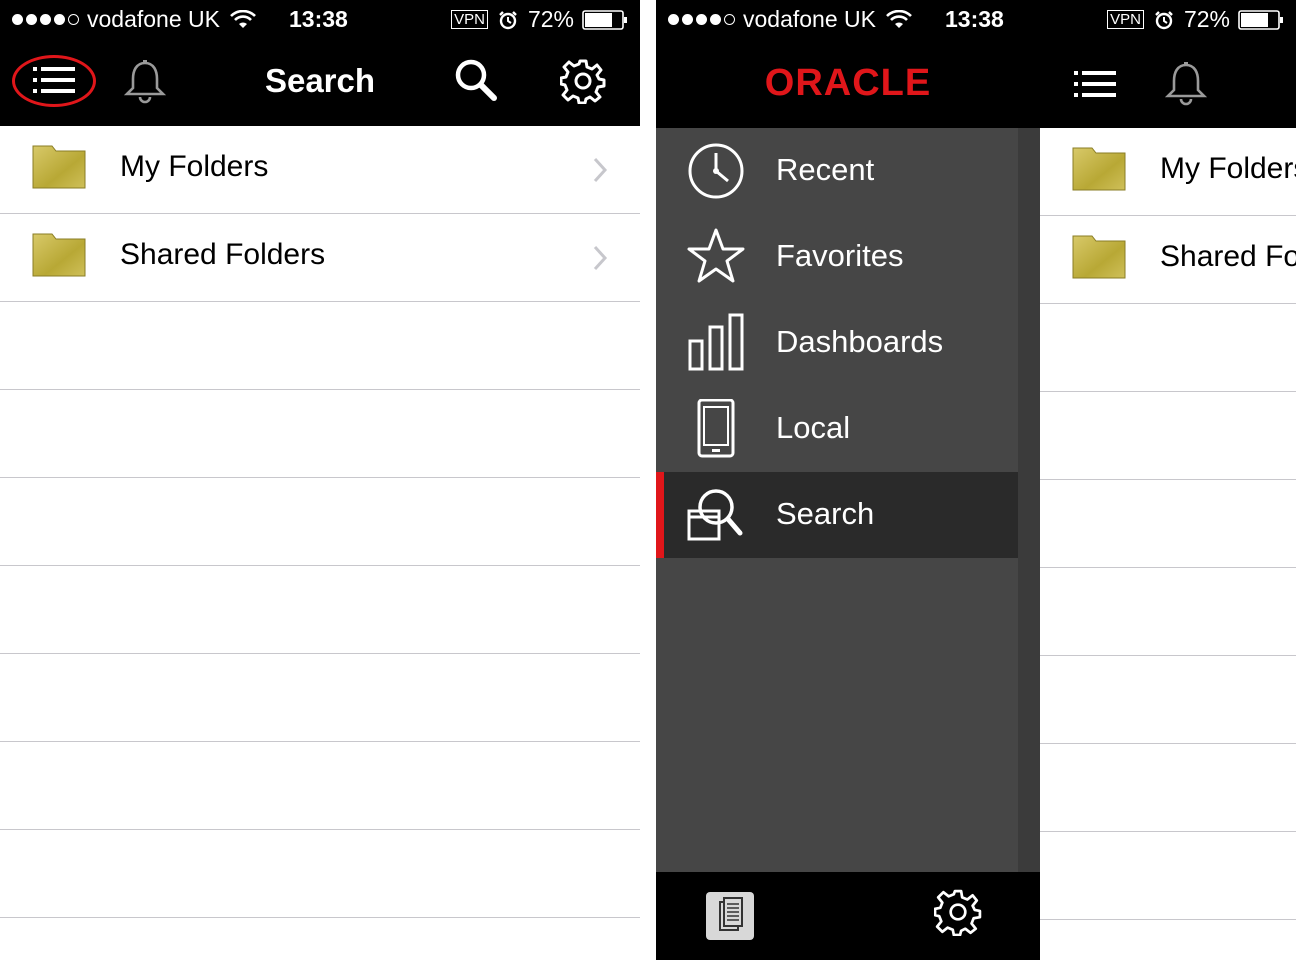 The image size is (1296, 960). Describe the element at coordinates (958, 912) in the screenshot. I see `settings-gear-icon` at that location.